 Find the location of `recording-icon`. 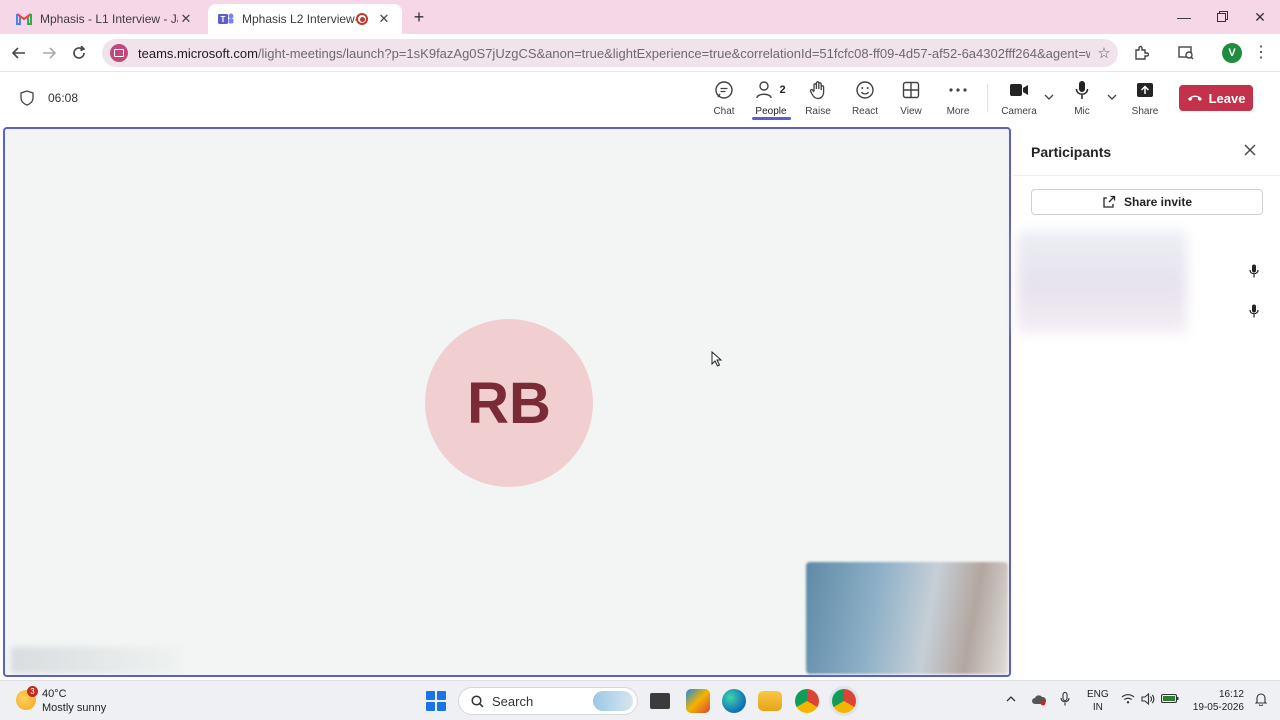

recording-icon is located at coordinates (362, 19).